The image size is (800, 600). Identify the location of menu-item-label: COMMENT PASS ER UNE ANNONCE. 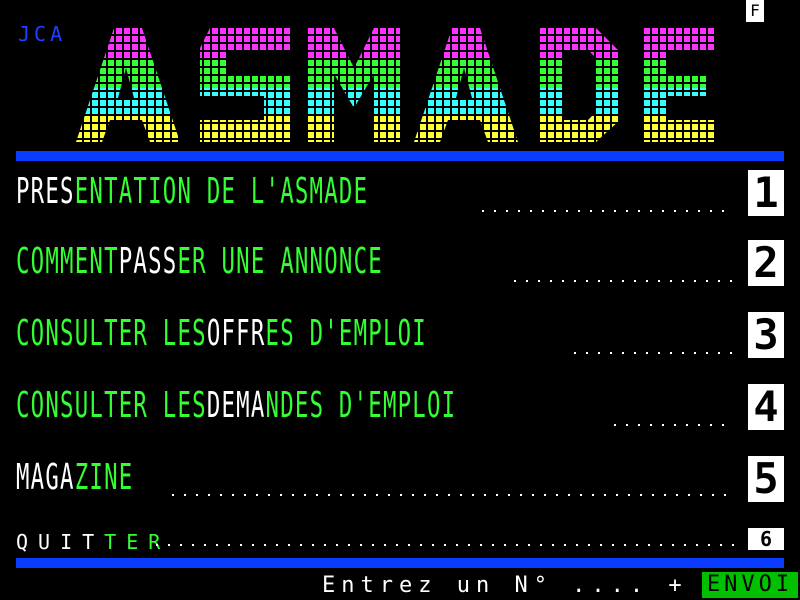
(199, 261).